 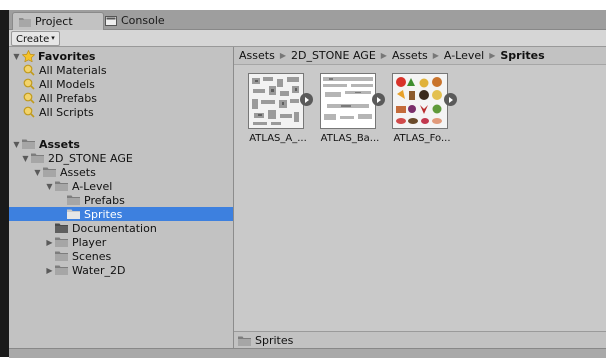 I want to click on tree-item-sprites: Sprites, so click(x=121, y=214).